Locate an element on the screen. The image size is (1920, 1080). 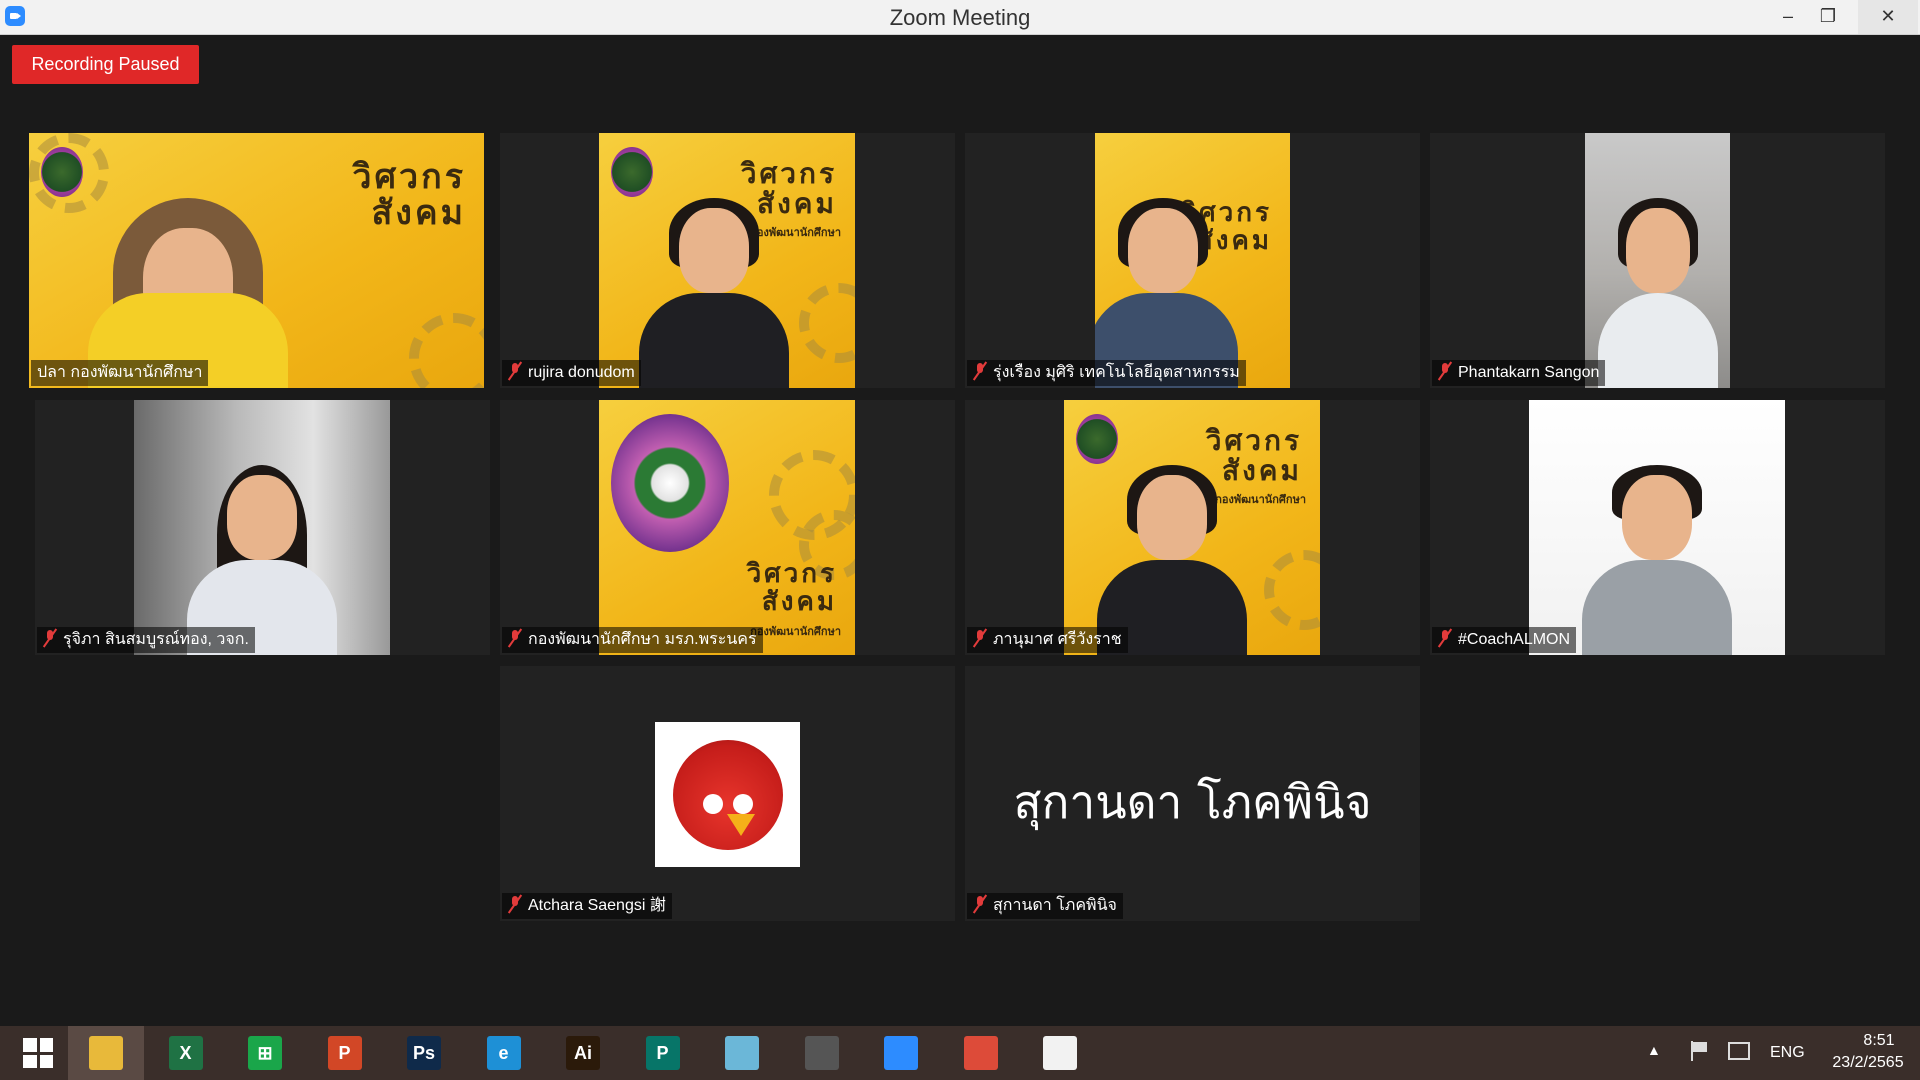
participant-tile: วิศวกร สังคม ปลา กองพัฒนานักศึกษา is located at coordinates (256, 260).